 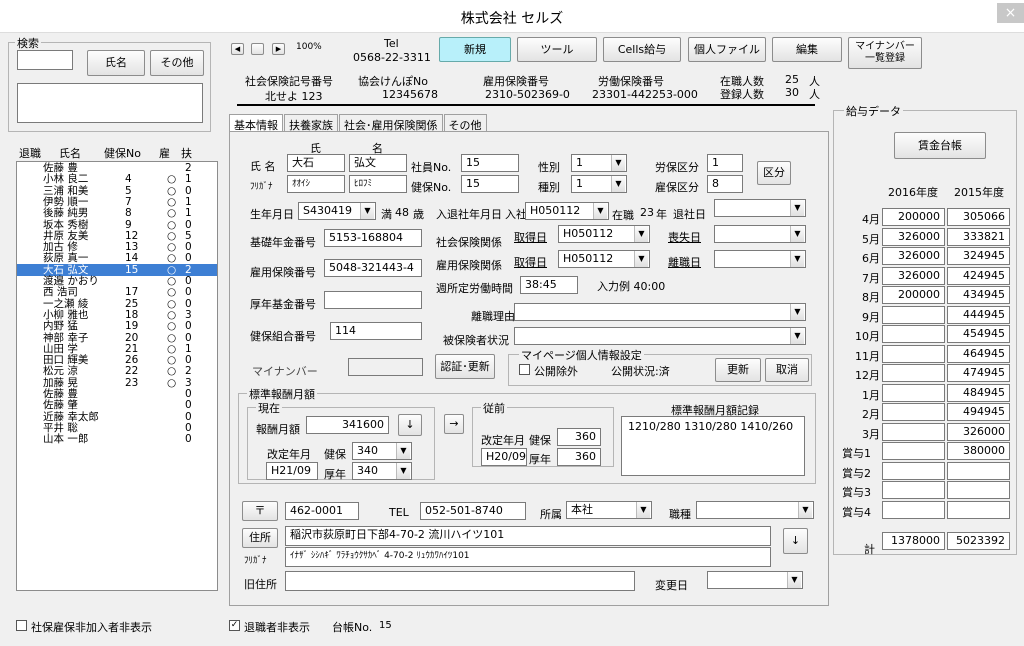 I want to click on list-item: 山本 一郎 0, so click(x=117, y=439).